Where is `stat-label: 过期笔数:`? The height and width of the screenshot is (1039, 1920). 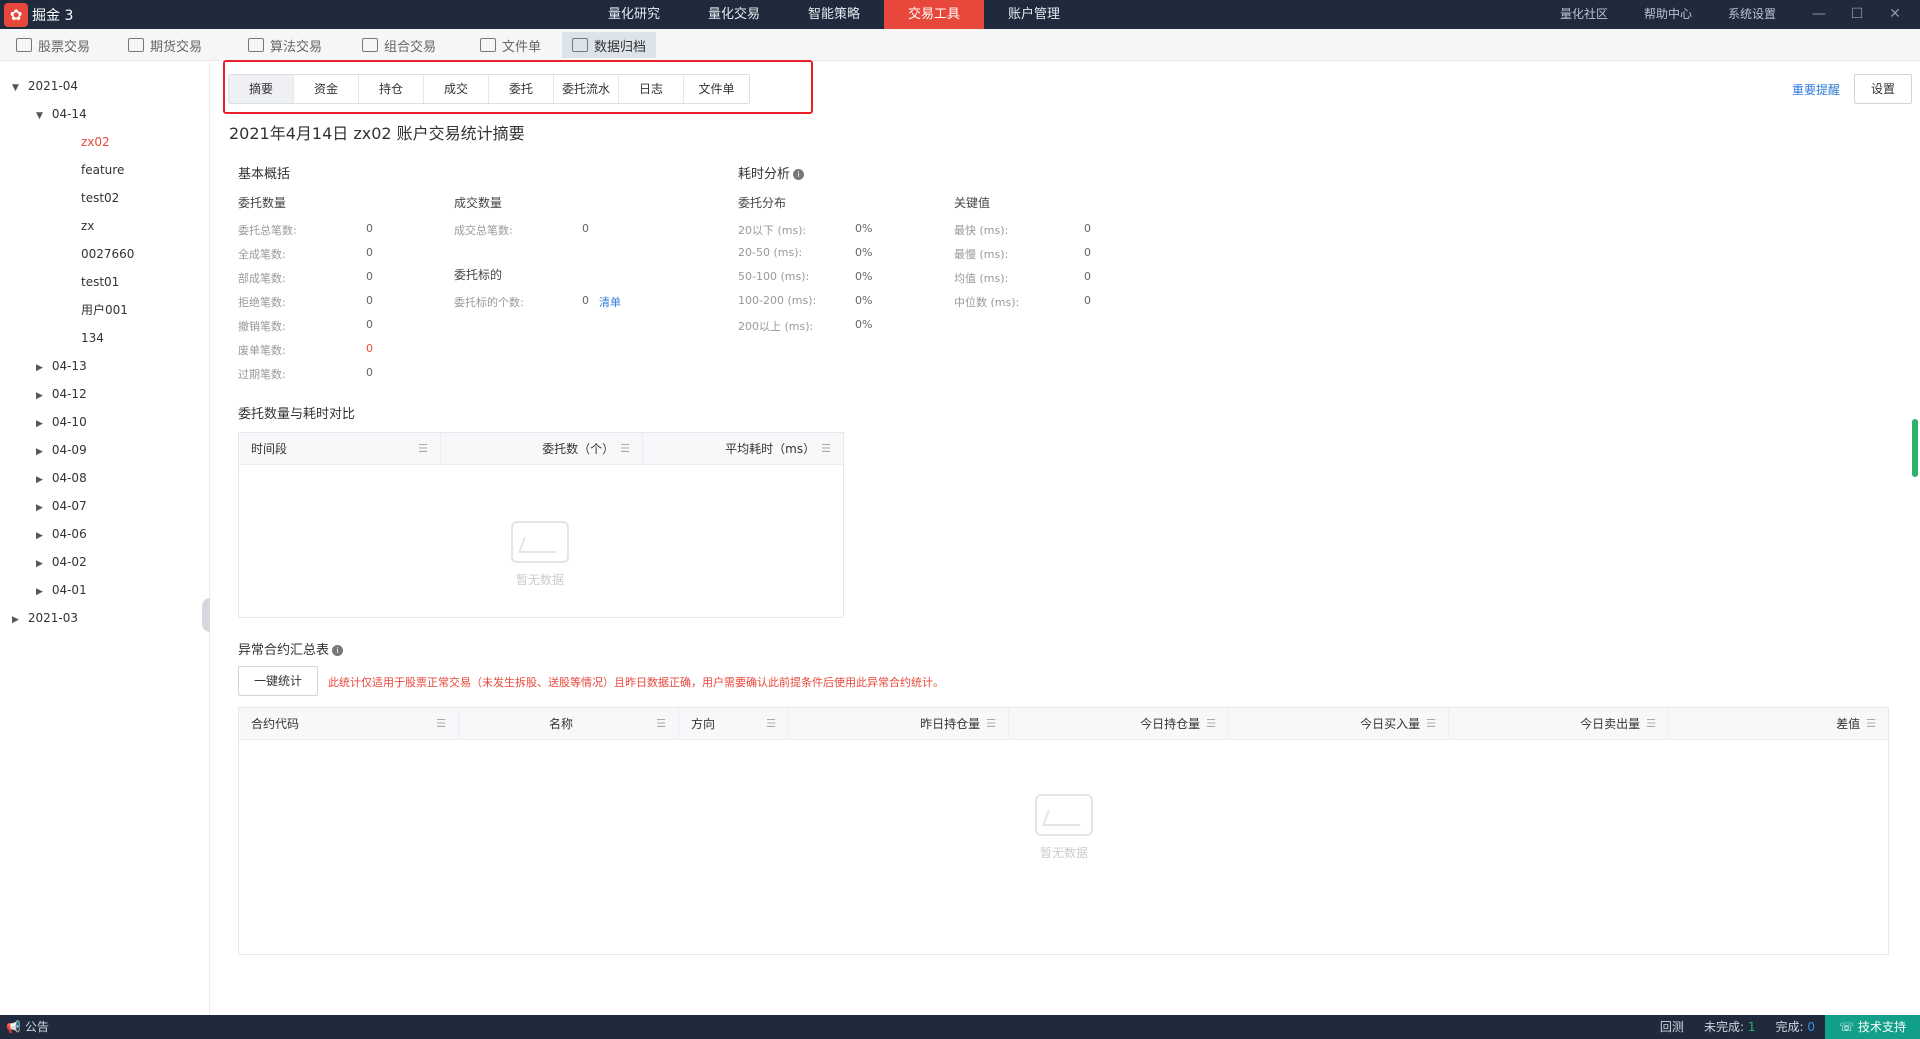 stat-label: 过期笔数: is located at coordinates (262, 374).